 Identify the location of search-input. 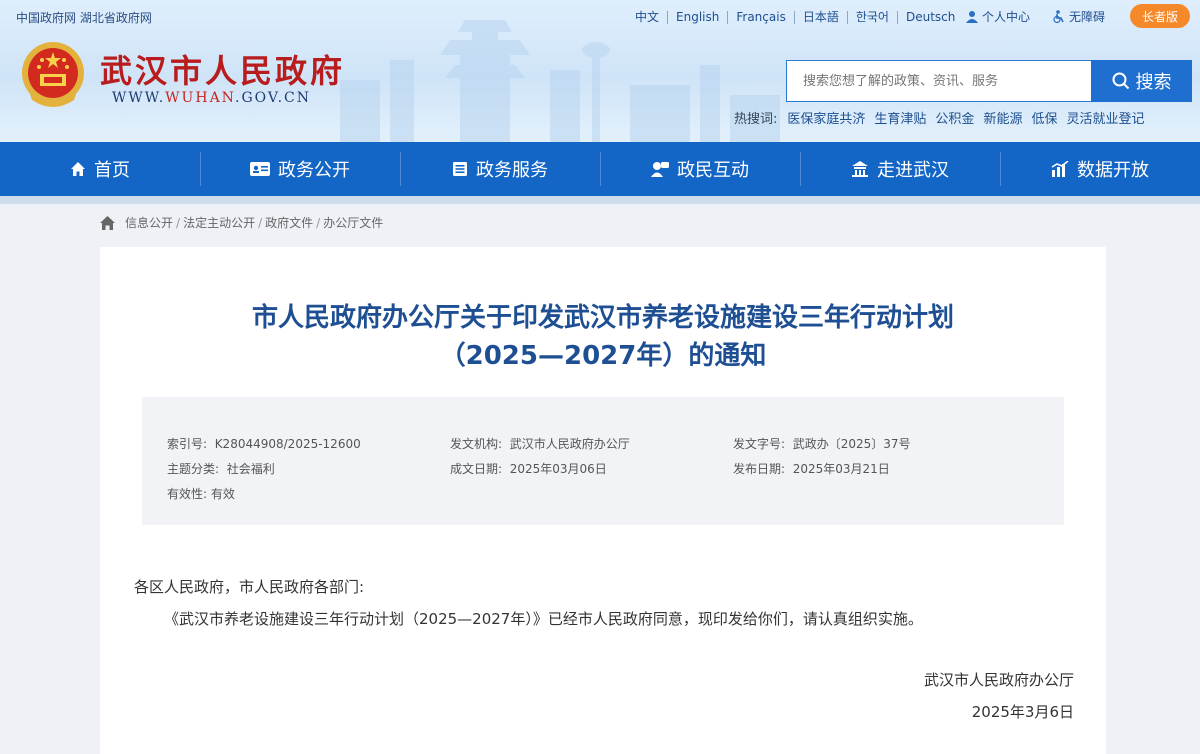
(939, 81).